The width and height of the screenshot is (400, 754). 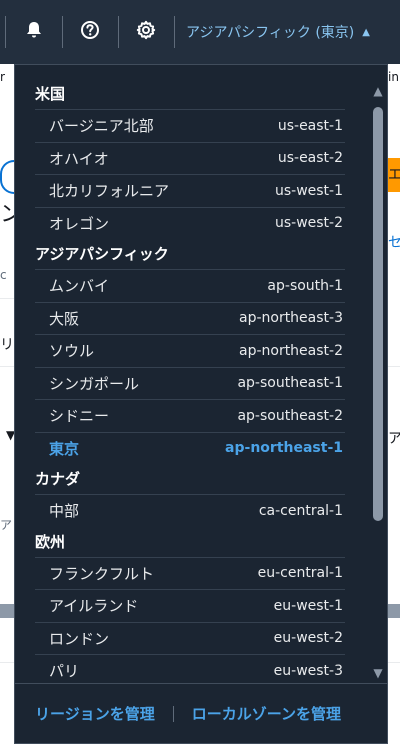 What do you see at coordinates (190, 125) in the screenshot?
I see `region-option: バージニア北部 us-east-1` at bounding box center [190, 125].